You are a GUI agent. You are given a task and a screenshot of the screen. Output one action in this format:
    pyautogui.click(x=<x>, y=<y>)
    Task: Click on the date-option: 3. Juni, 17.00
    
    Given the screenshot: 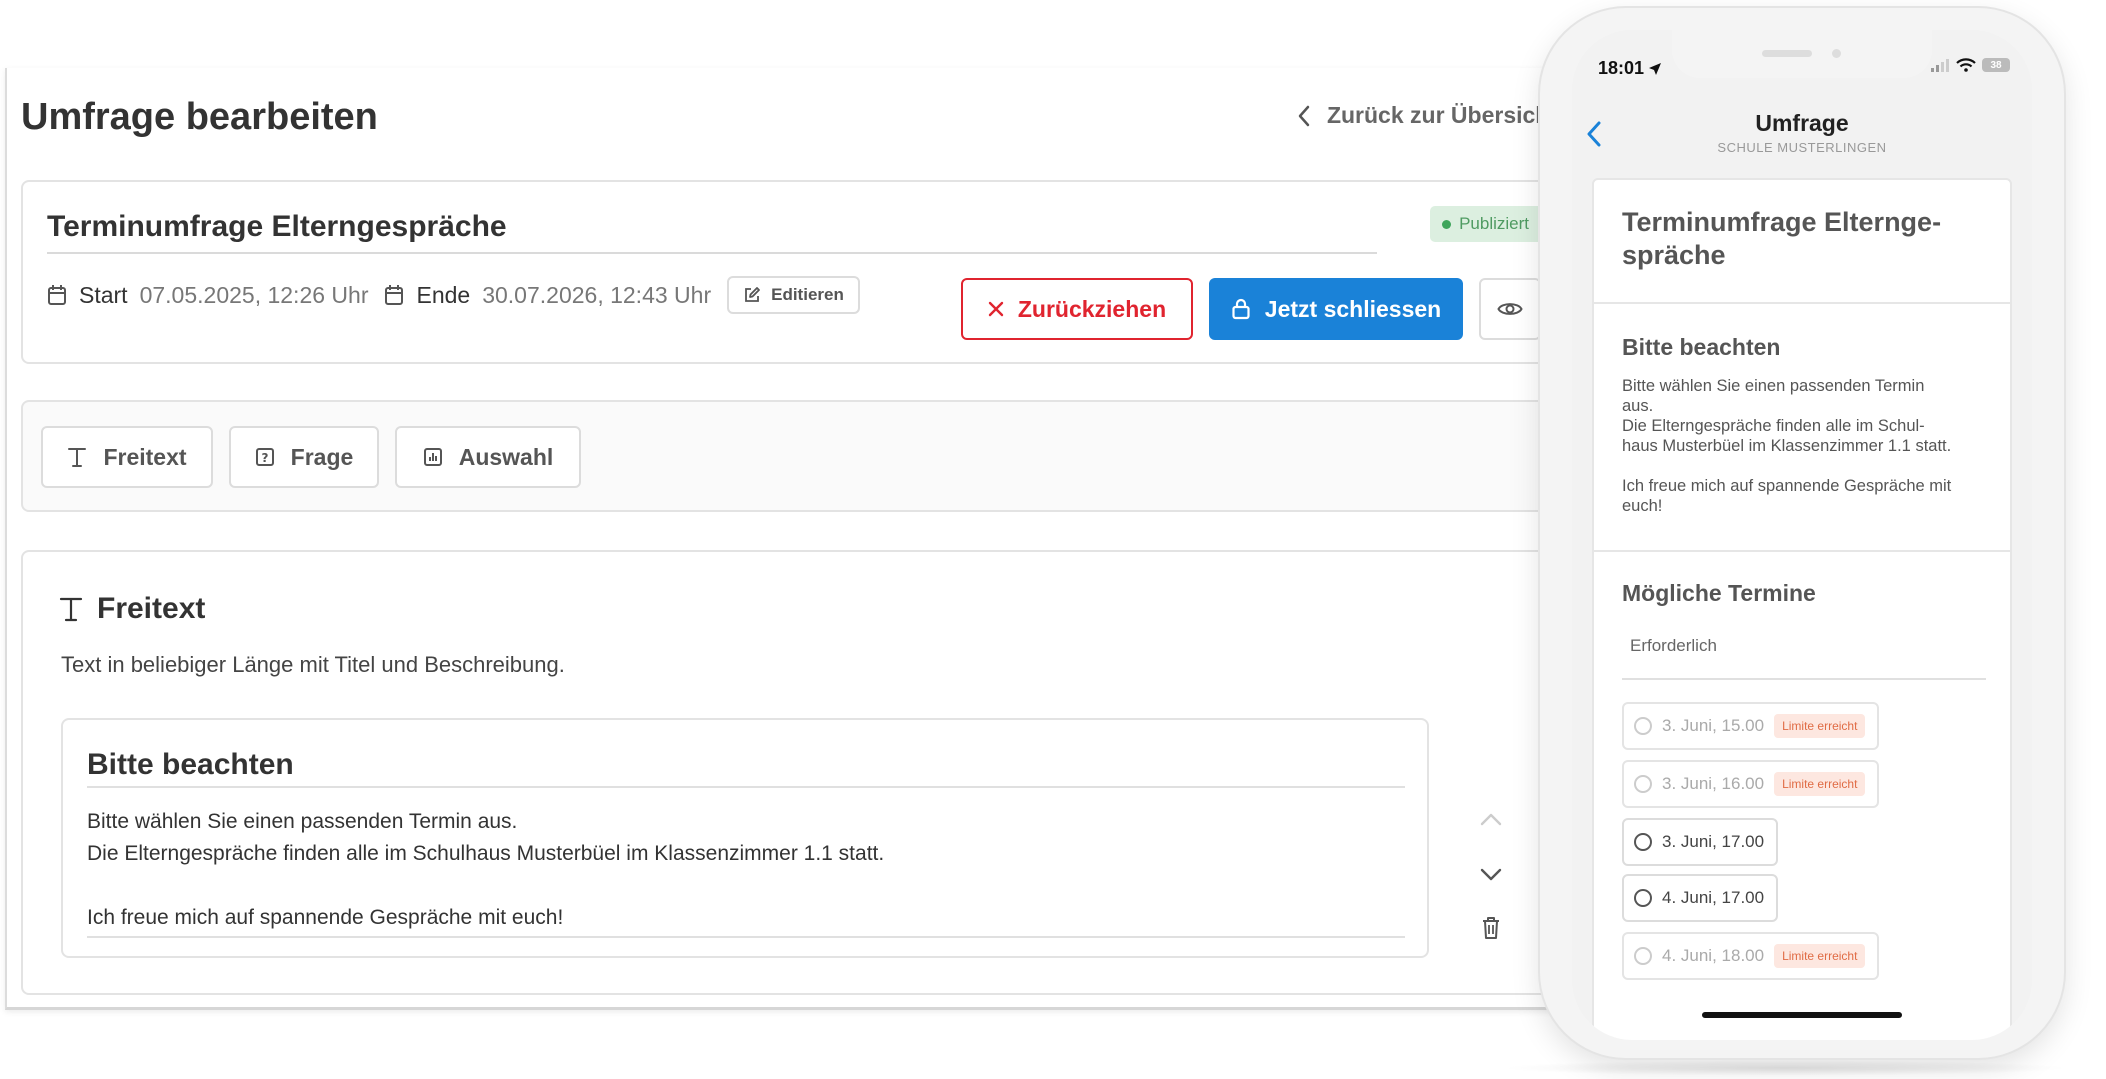 What is the action you would take?
    pyautogui.click(x=1700, y=842)
    